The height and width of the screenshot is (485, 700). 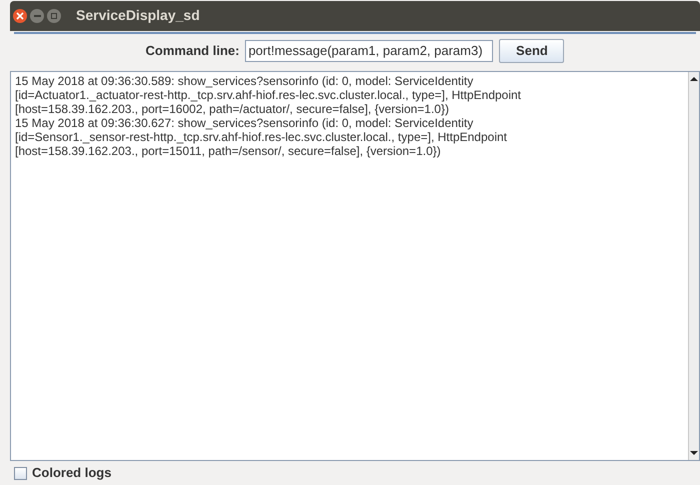 What do you see at coordinates (232, 109) in the screenshot?
I see `log-line: [host=158.39.162.203., port=16002, path=/actuator/, secure=false], {version=1.0})` at bounding box center [232, 109].